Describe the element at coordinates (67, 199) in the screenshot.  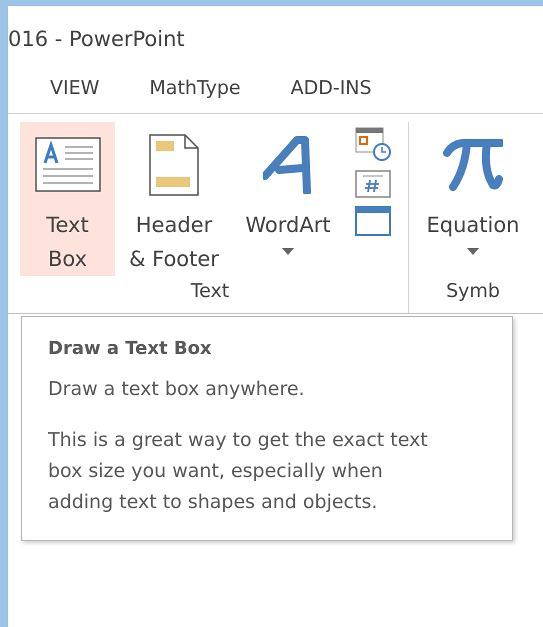
I see `ribbon-button: Text Box` at that location.